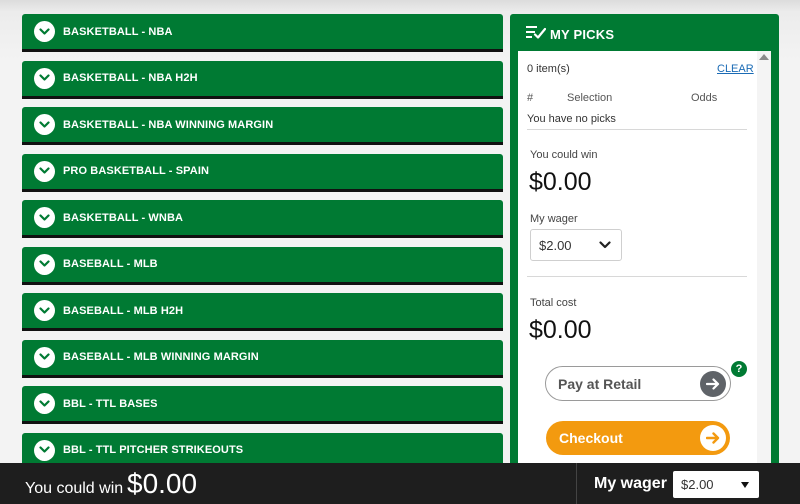 The image size is (800, 504). Describe the element at coordinates (591, 438) in the screenshot. I see `checkout-label: Checkout` at that location.